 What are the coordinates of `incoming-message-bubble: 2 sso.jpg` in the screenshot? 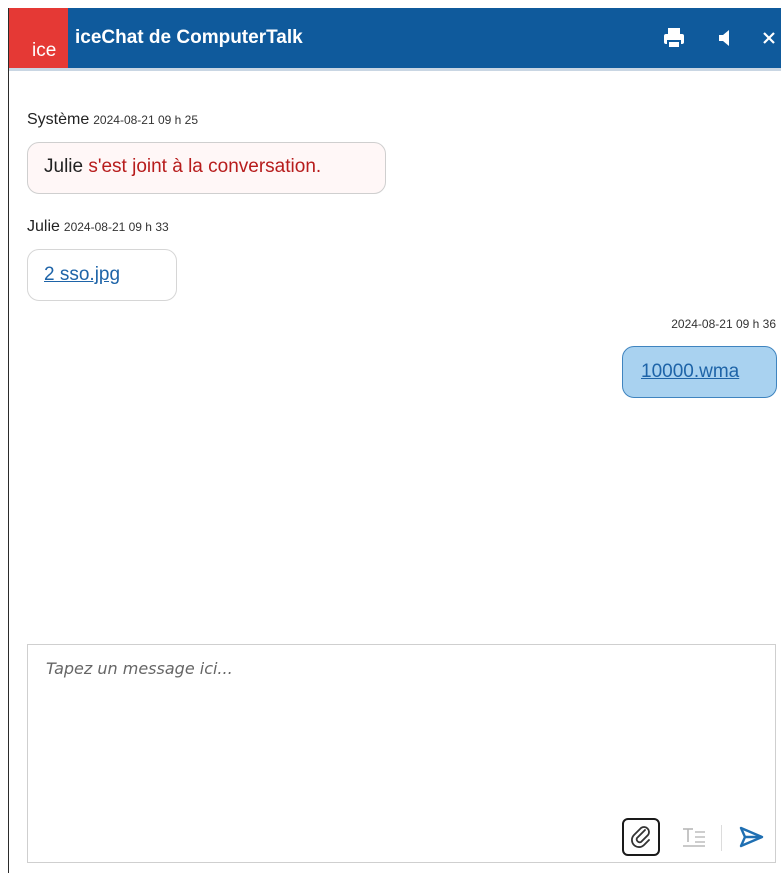 It's located at (102, 275).